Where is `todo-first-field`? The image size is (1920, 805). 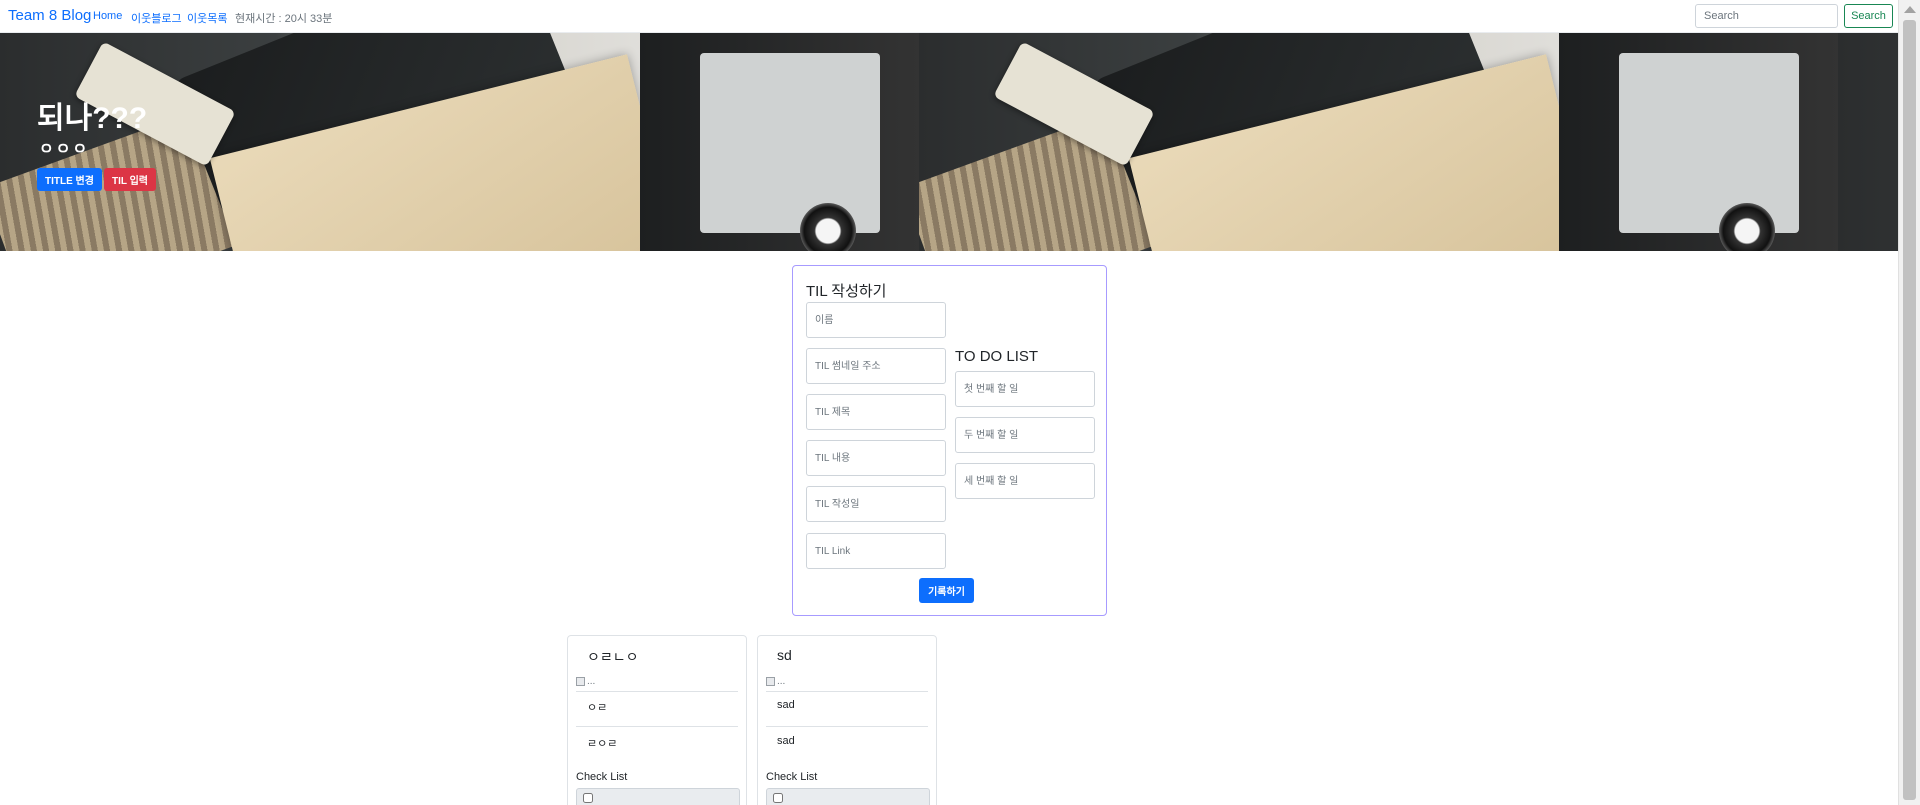 todo-first-field is located at coordinates (1025, 389).